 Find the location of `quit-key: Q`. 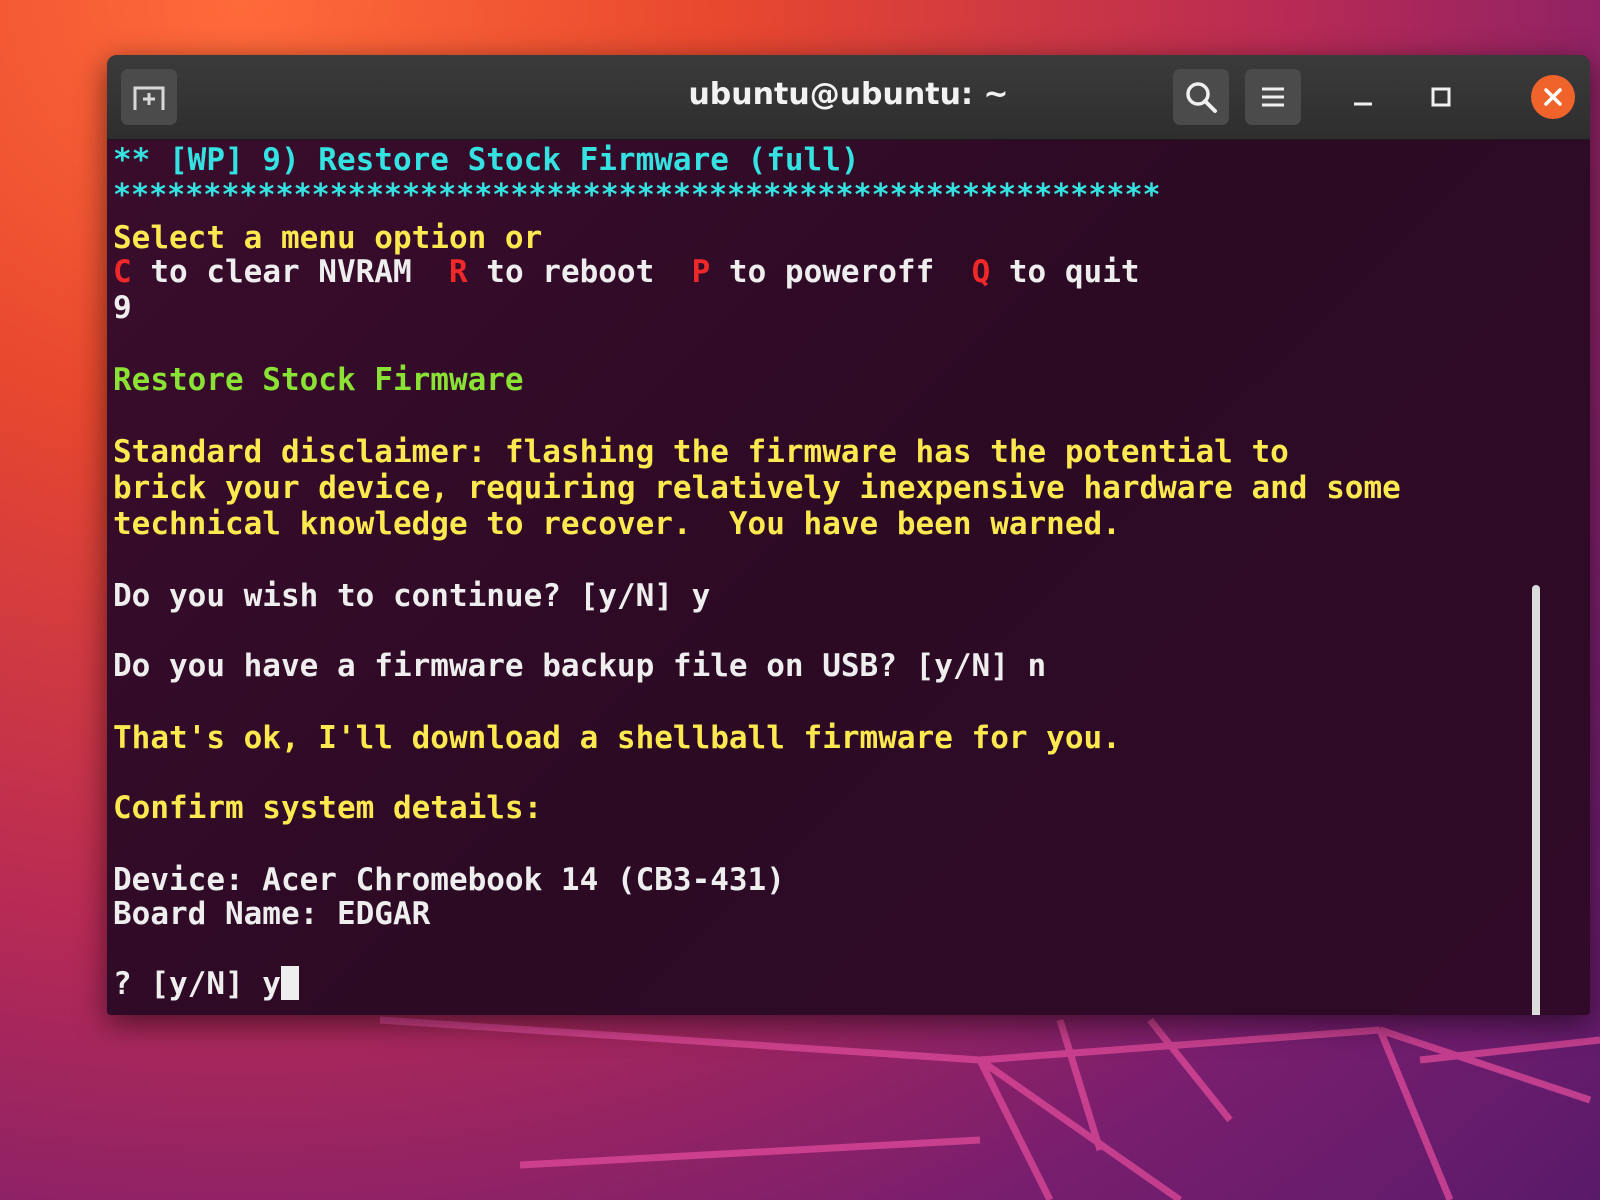

quit-key: Q is located at coordinates (981, 272).